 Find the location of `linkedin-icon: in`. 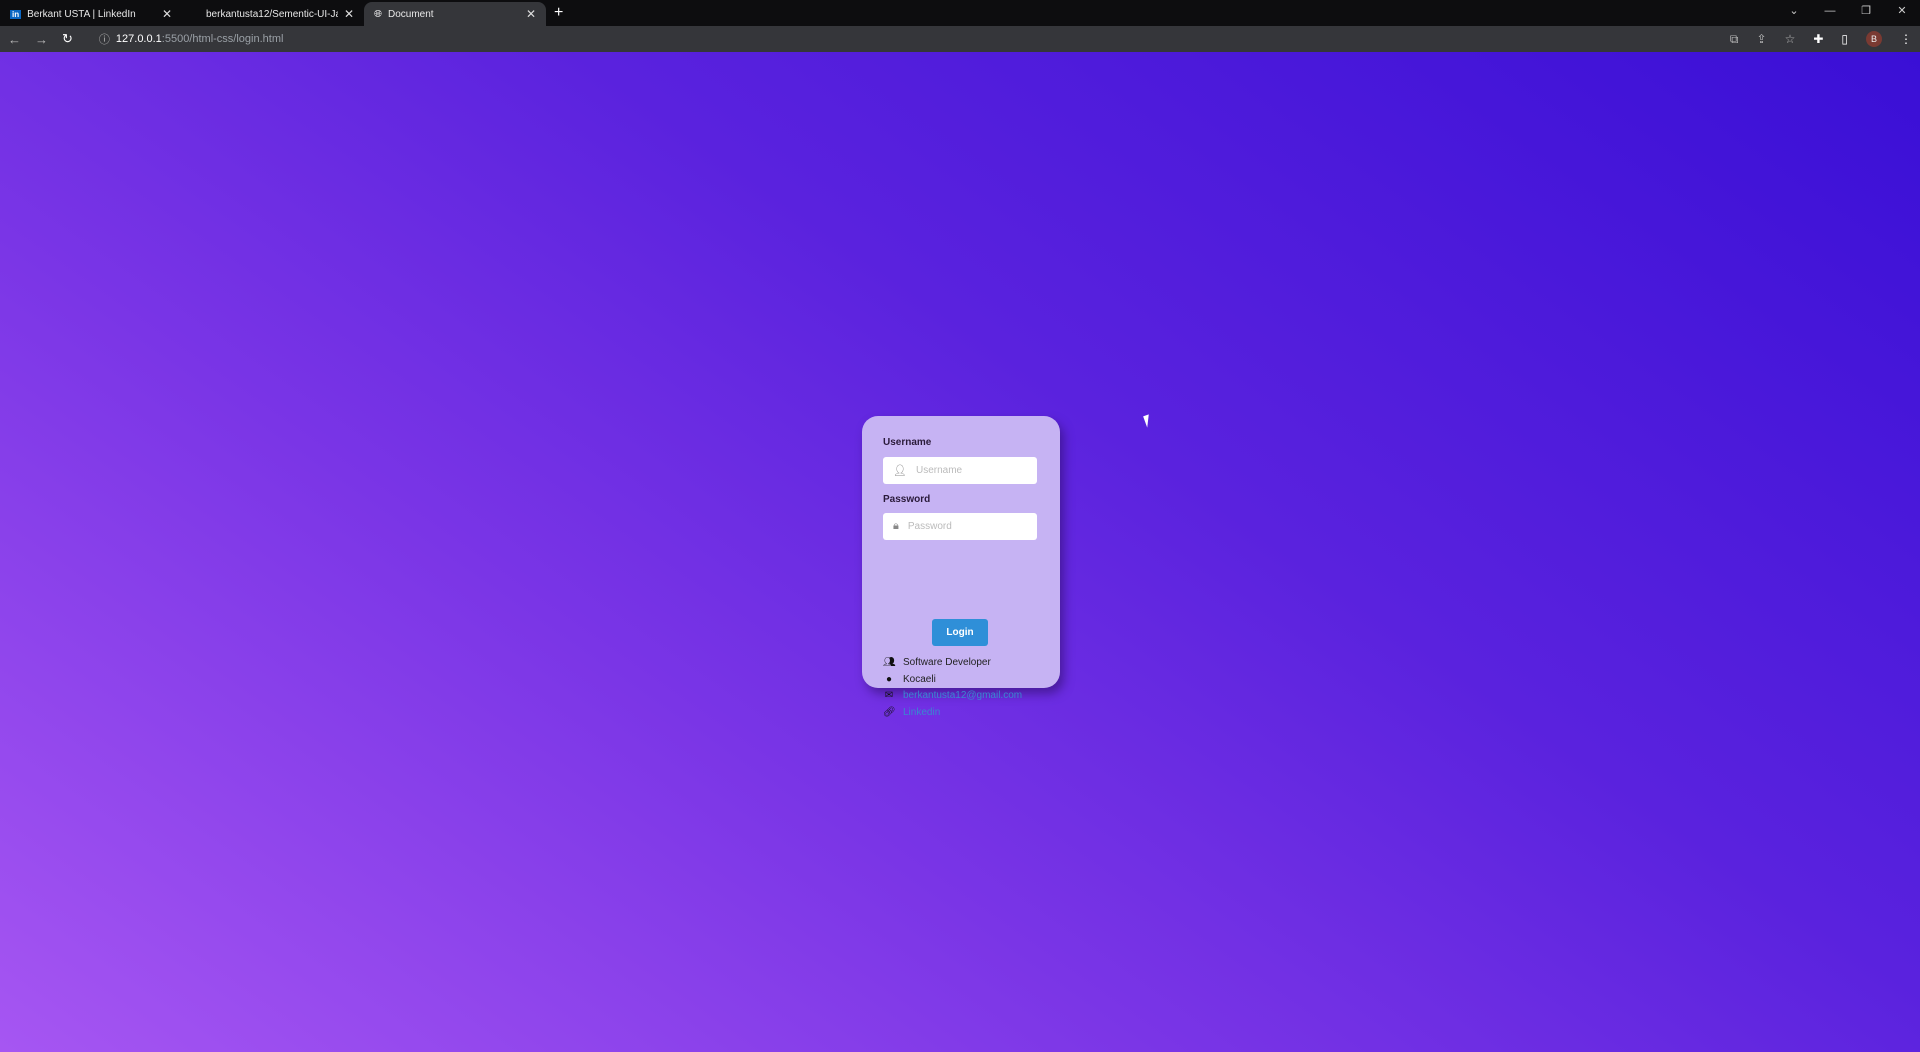

linkedin-icon: in is located at coordinates (16, 14).